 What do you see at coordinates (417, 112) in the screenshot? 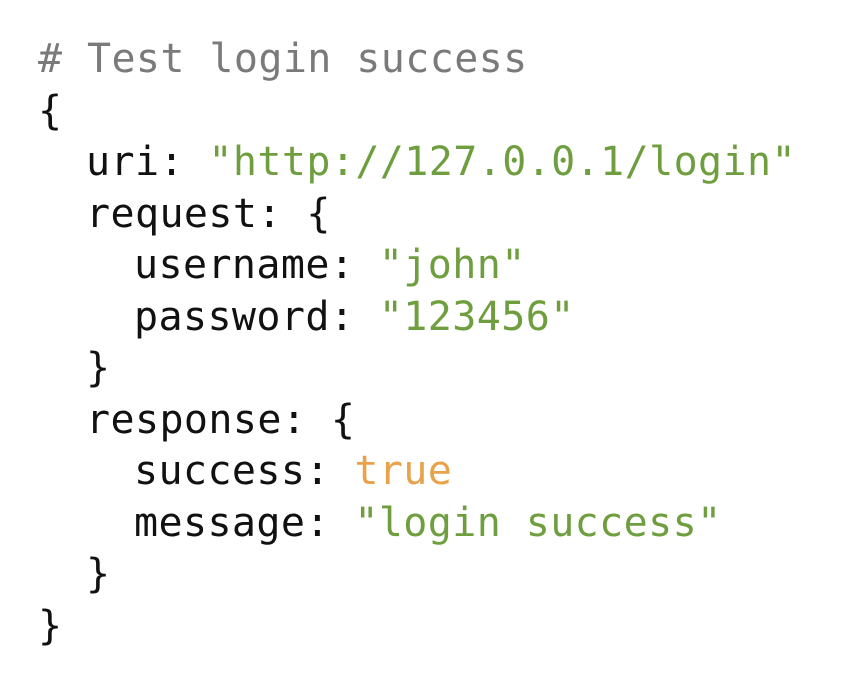
I see `open-brace-line: {` at bounding box center [417, 112].